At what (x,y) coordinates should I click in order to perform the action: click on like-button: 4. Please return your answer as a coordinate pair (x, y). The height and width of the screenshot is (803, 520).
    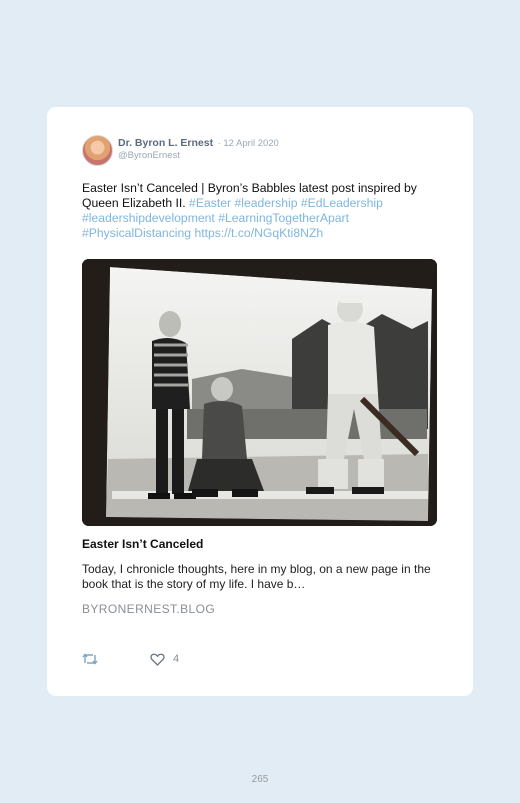
    Looking at the image, I should click on (164, 659).